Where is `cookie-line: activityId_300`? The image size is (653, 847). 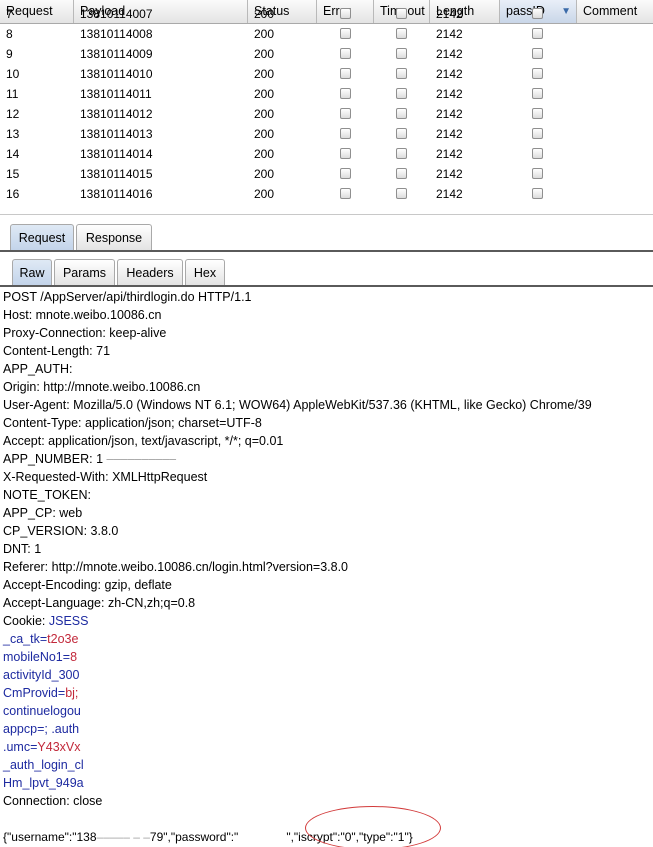
cookie-line: activityId_300 is located at coordinates (41, 675).